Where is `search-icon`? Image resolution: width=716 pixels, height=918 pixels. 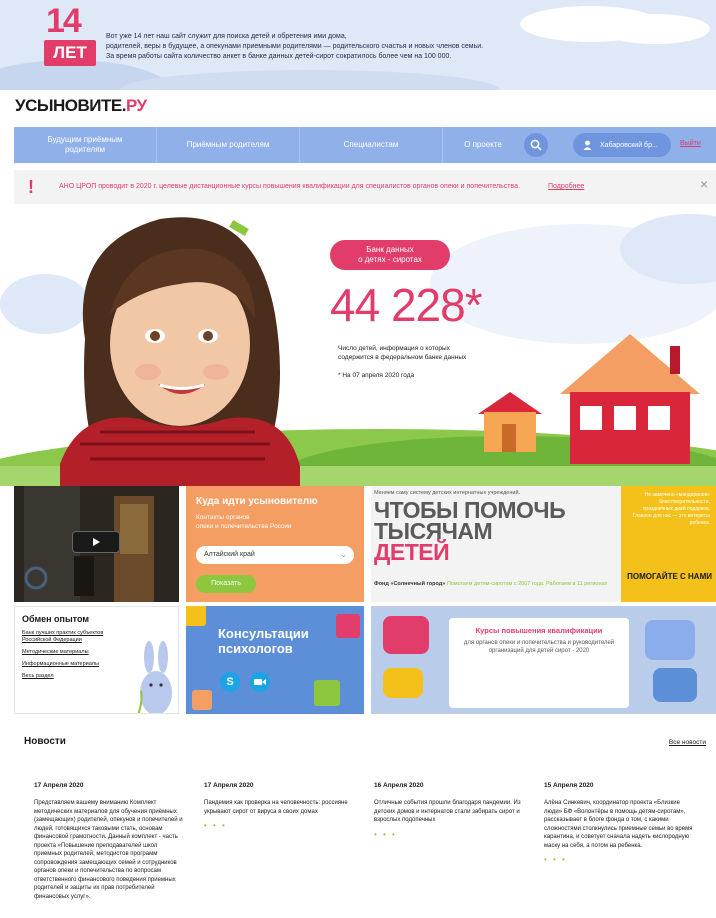
search-icon is located at coordinates (536, 145).